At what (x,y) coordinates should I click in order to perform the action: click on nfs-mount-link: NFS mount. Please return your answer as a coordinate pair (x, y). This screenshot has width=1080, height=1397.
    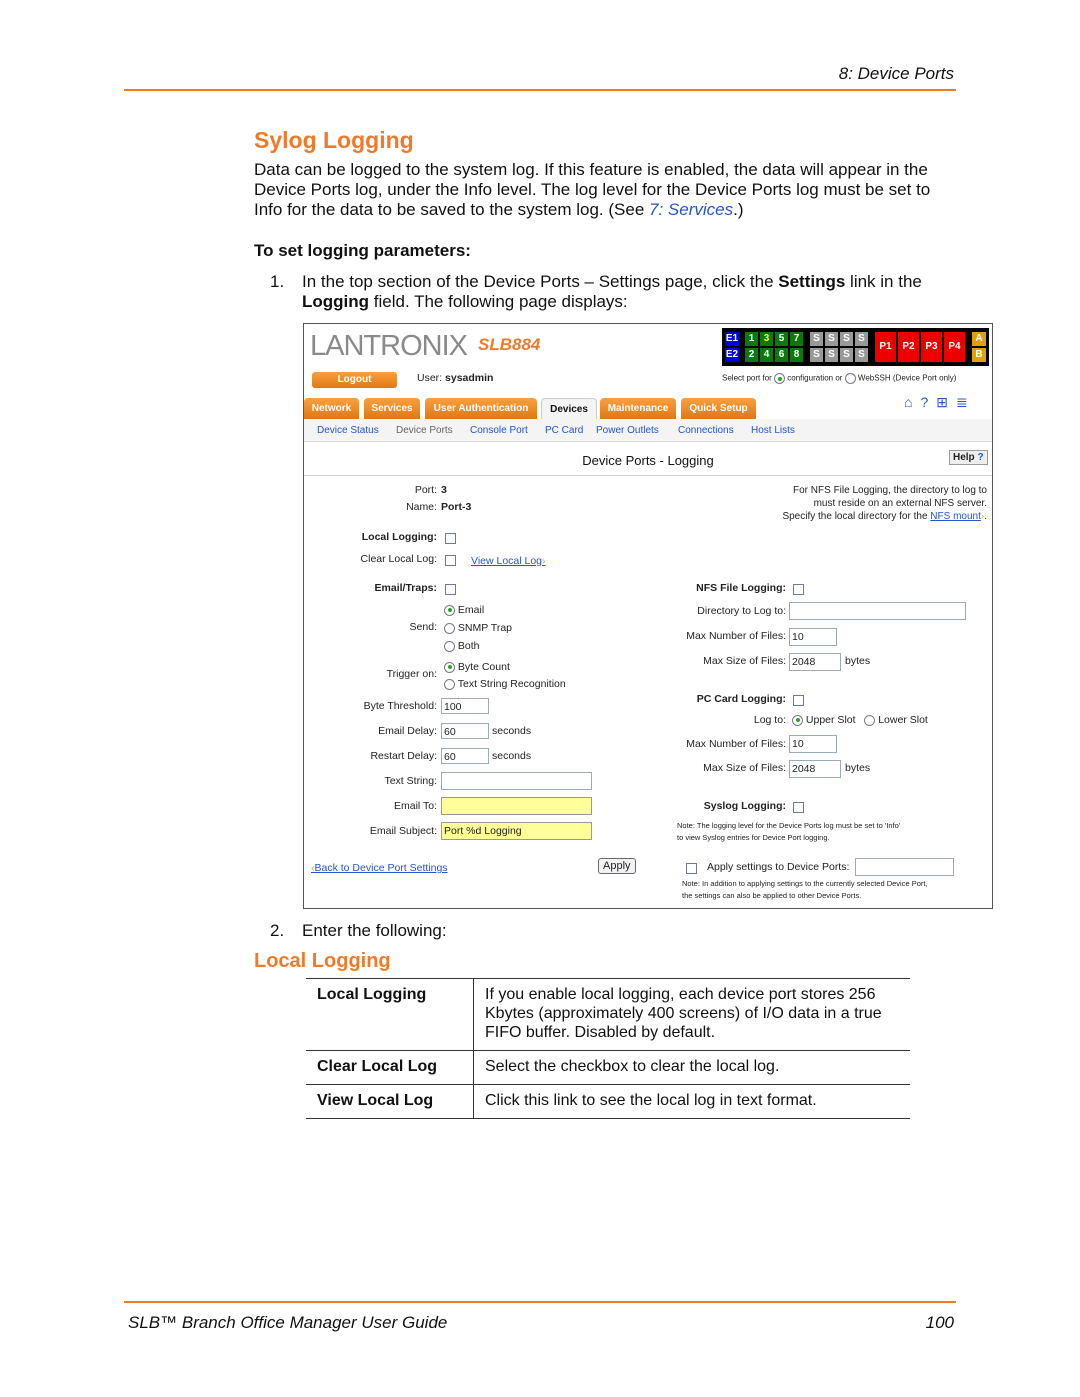
    Looking at the image, I should click on (955, 516).